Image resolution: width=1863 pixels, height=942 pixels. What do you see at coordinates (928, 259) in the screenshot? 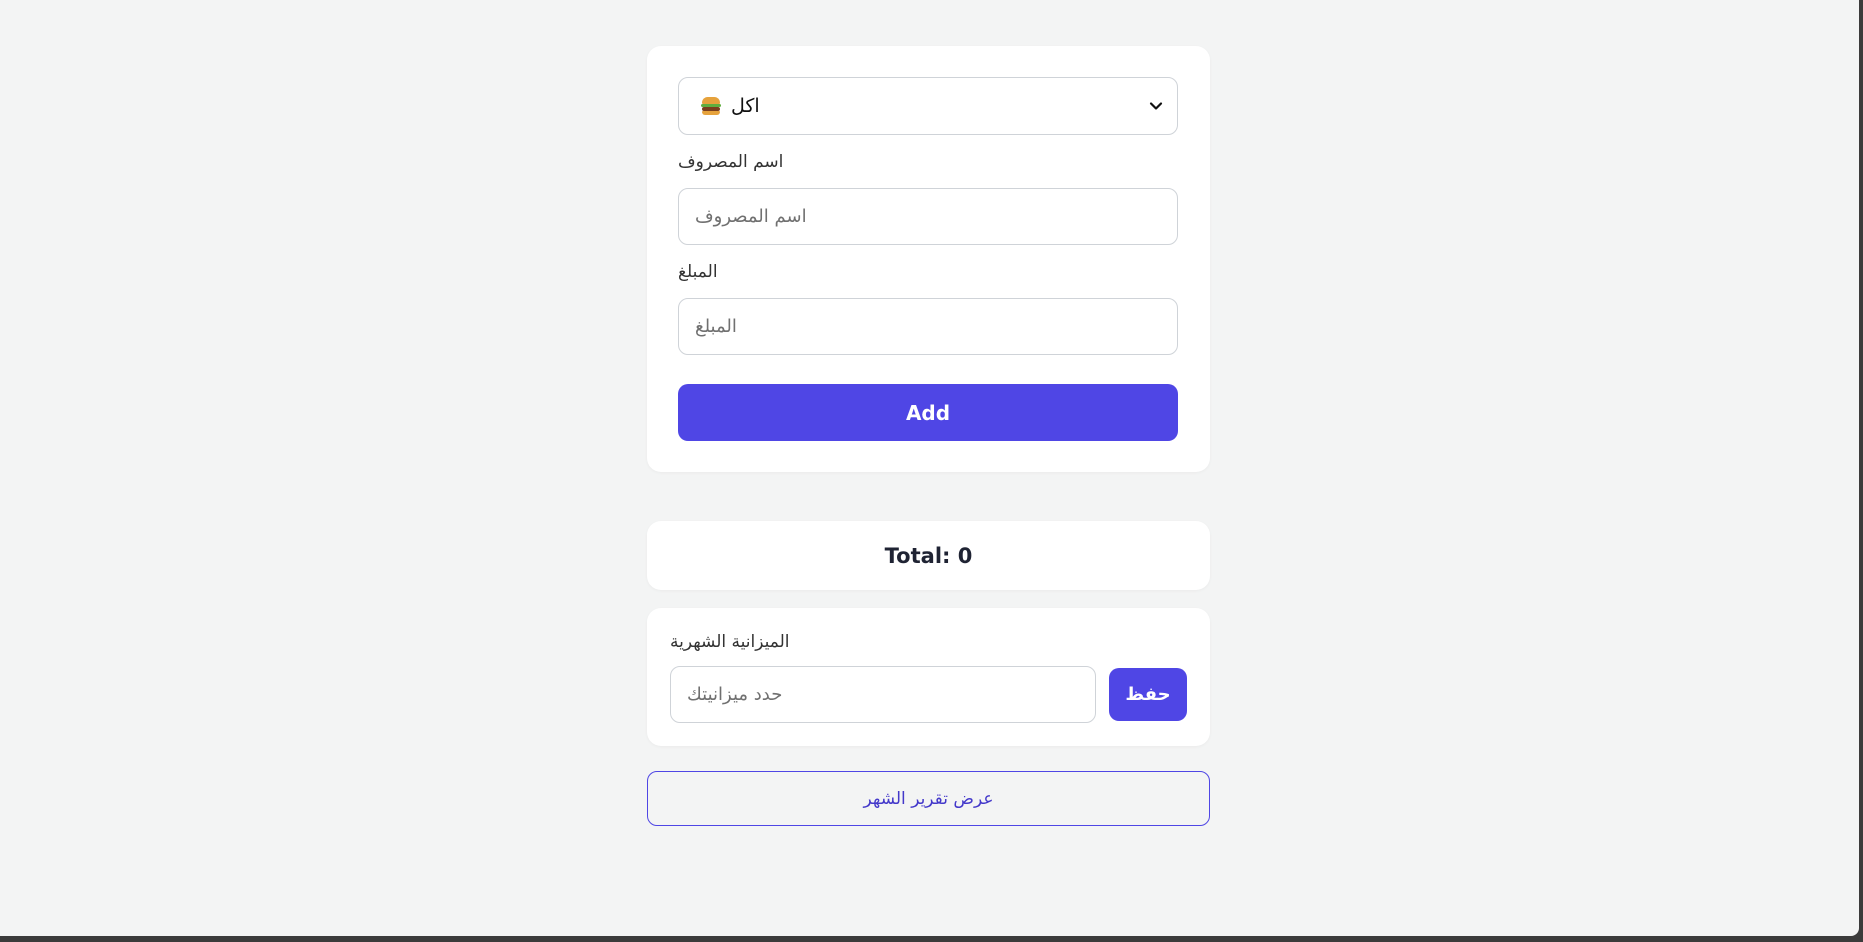
I see `expense-form-card: اكل اسم المصروف المبلغ Add` at bounding box center [928, 259].